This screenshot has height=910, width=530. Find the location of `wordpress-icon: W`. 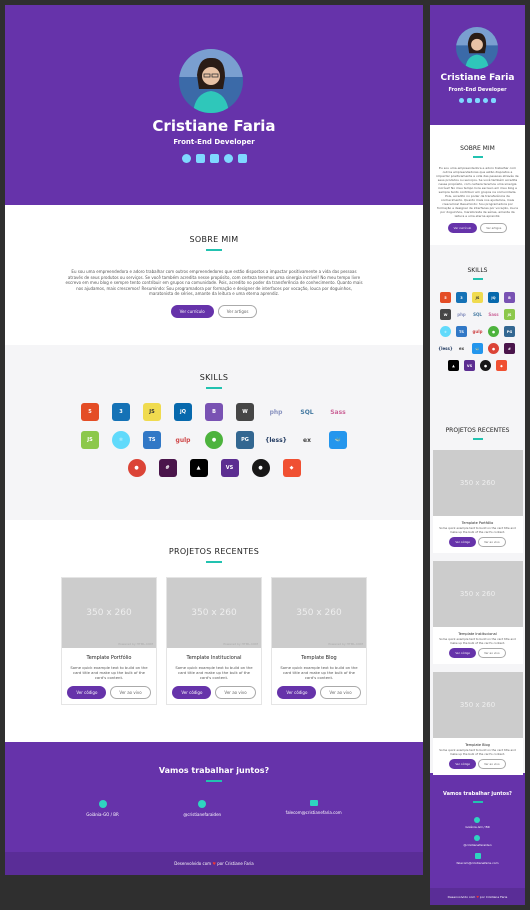

wordpress-icon: W is located at coordinates (445, 314).